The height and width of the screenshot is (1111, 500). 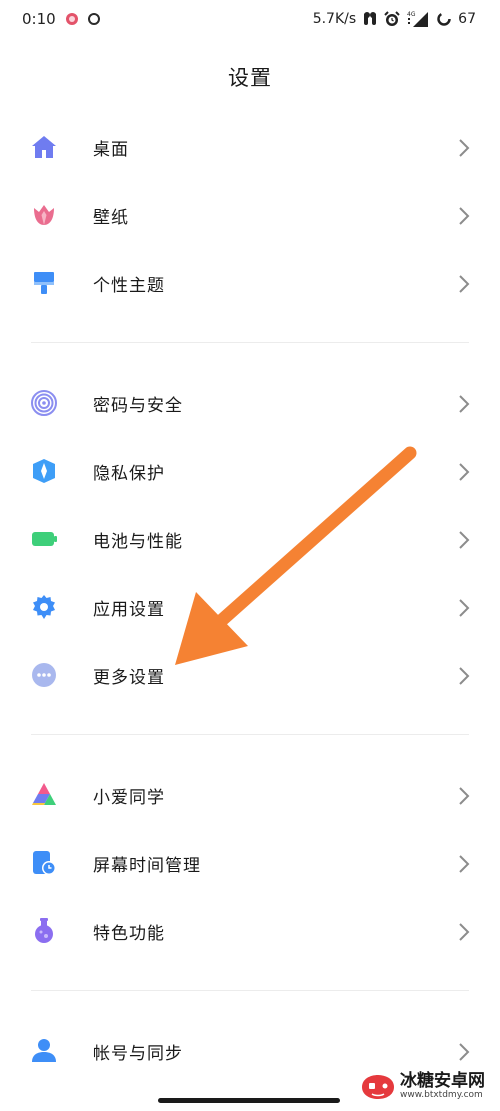 I want to click on settings-item-battery-performance: 电池与性能, so click(x=250, y=539).